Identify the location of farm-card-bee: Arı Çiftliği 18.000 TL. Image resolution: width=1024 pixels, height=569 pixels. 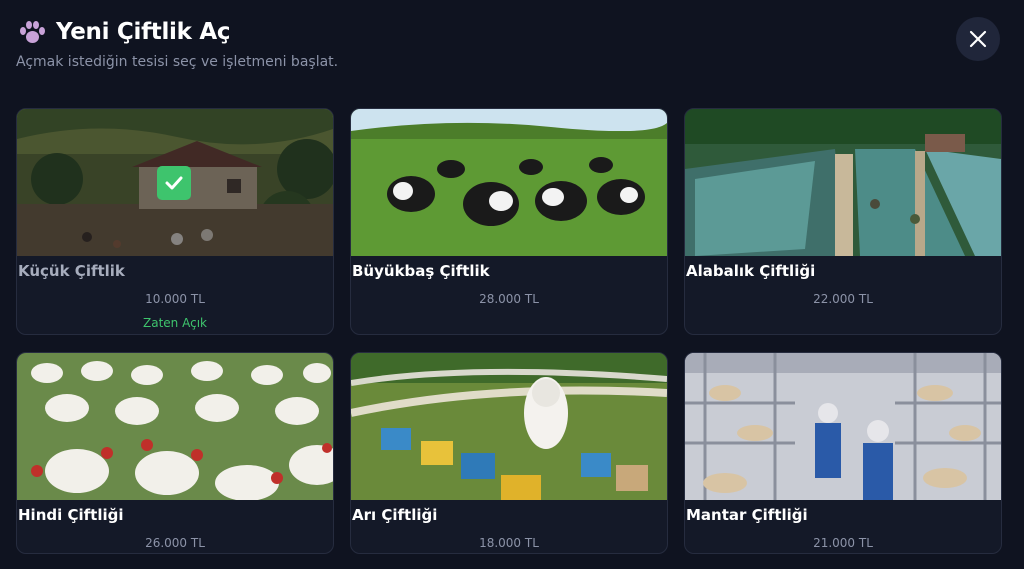
(509, 453).